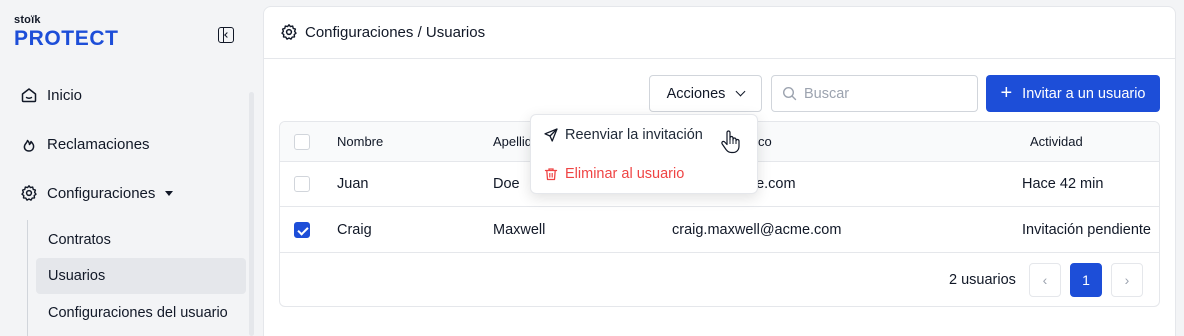  What do you see at coordinates (757, 230) in the screenshot?
I see `cell-email: craig.maxwell@acme.com` at bounding box center [757, 230].